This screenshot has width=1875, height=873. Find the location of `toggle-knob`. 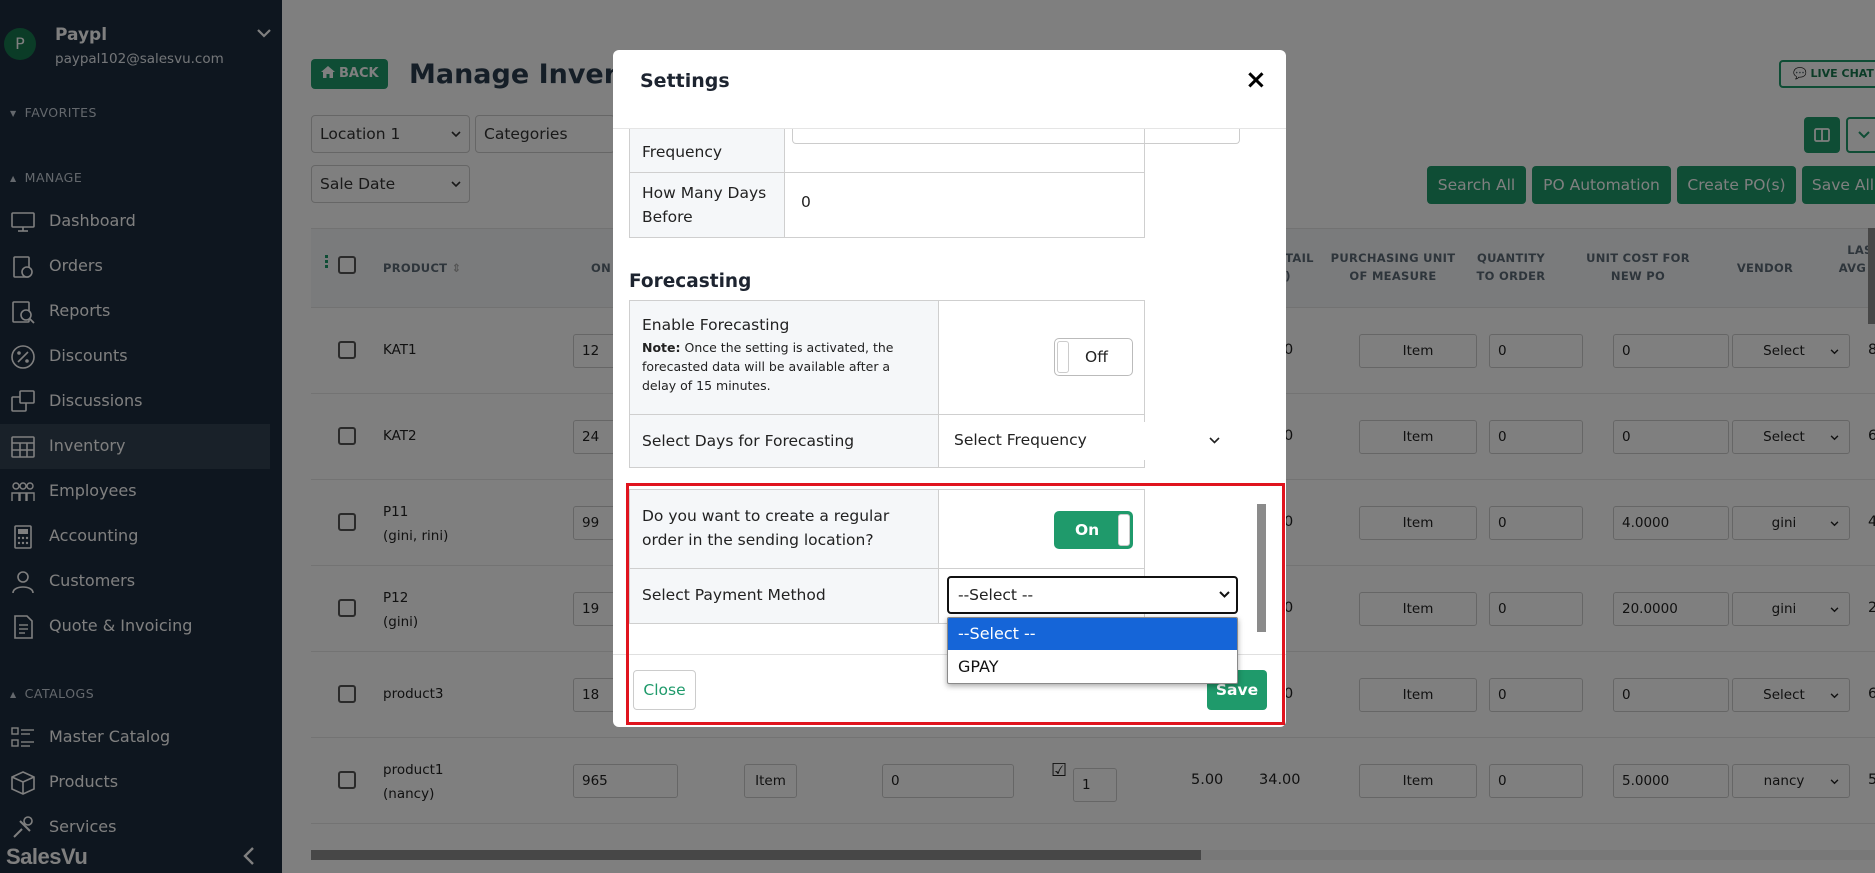

toggle-knob is located at coordinates (1063, 357).